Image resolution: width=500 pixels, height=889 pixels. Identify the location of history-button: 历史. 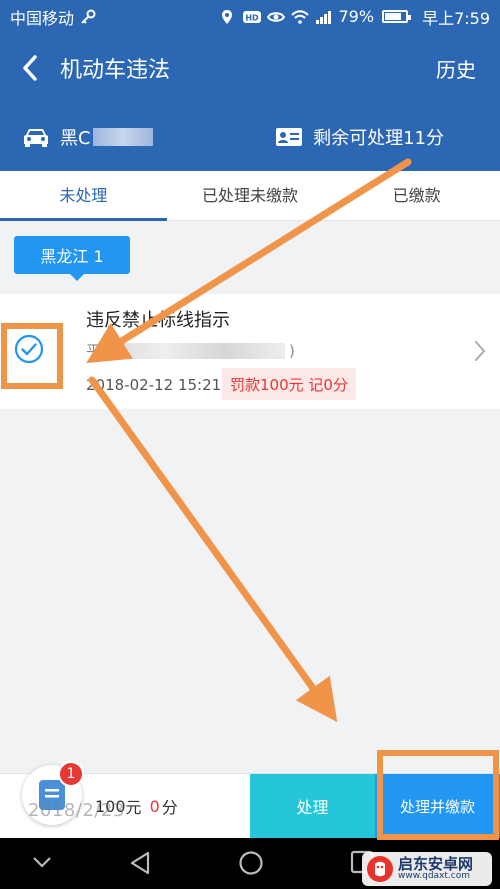
(456, 68).